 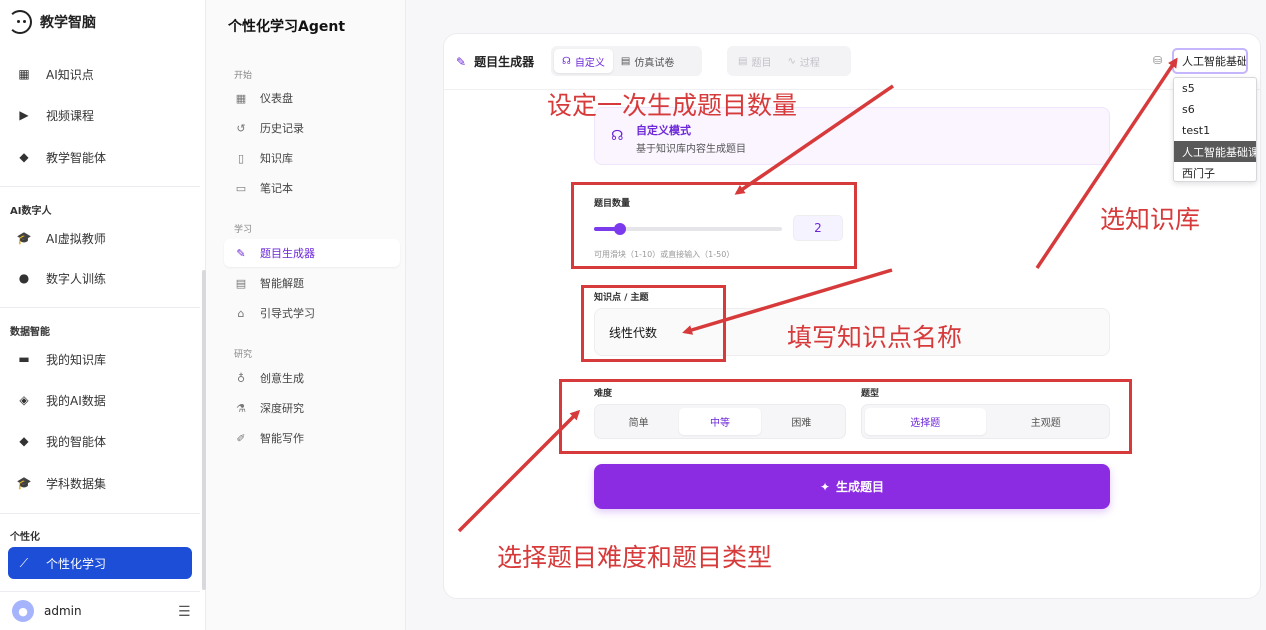 I want to click on nav-label: 知识库, so click(x=276, y=158).